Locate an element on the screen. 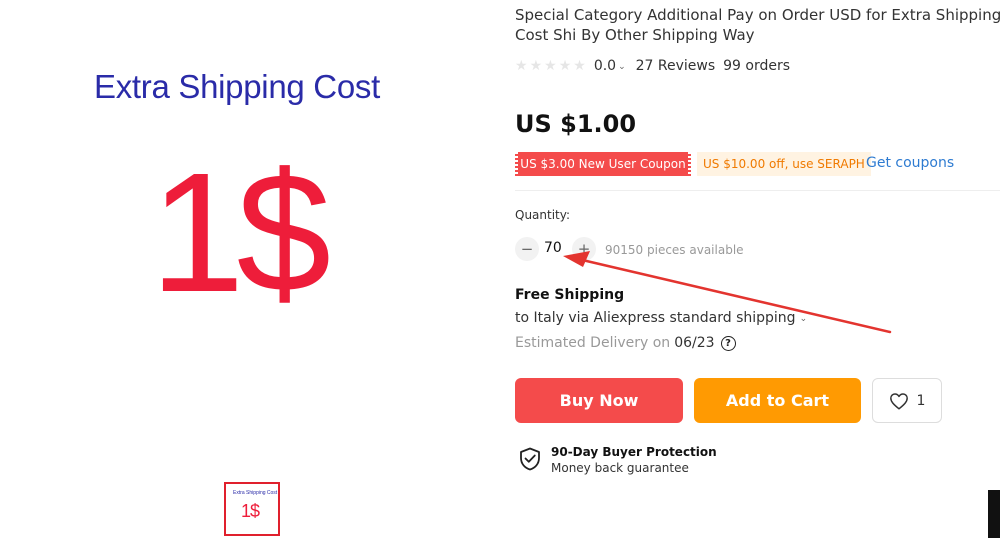 The image size is (1000, 538). wishlist-count: 1 is located at coordinates (921, 400).